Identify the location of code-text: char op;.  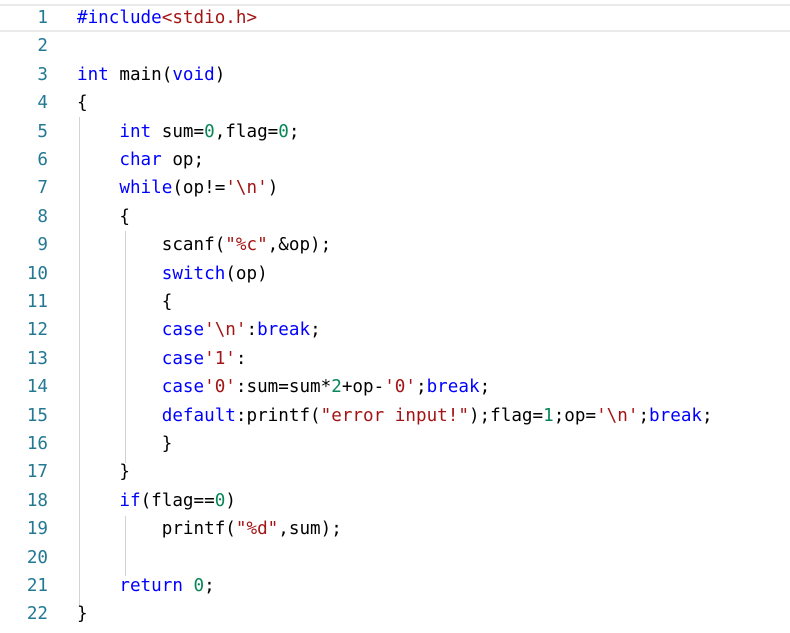
(140, 160).